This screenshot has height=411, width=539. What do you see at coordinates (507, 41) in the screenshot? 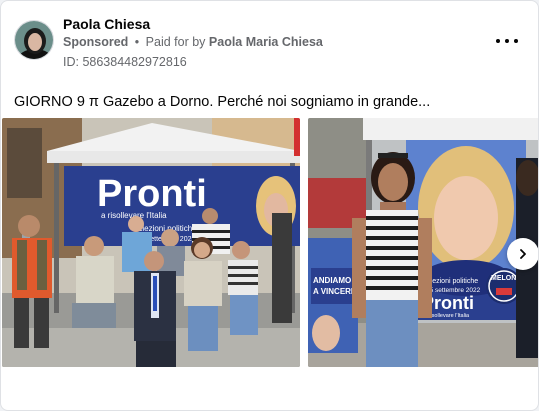
I see `more-options-button` at bounding box center [507, 41].